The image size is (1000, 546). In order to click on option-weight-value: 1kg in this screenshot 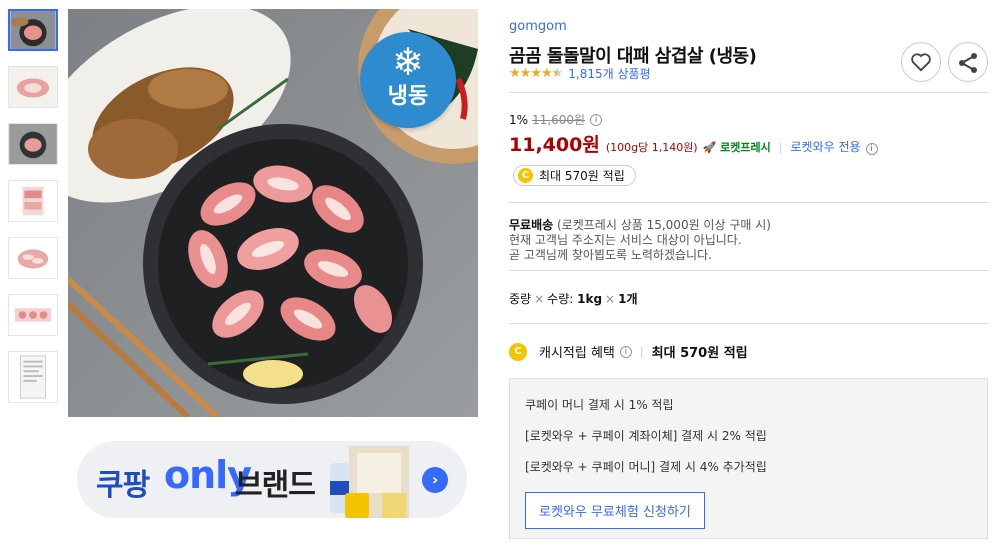, I will do `click(590, 299)`.